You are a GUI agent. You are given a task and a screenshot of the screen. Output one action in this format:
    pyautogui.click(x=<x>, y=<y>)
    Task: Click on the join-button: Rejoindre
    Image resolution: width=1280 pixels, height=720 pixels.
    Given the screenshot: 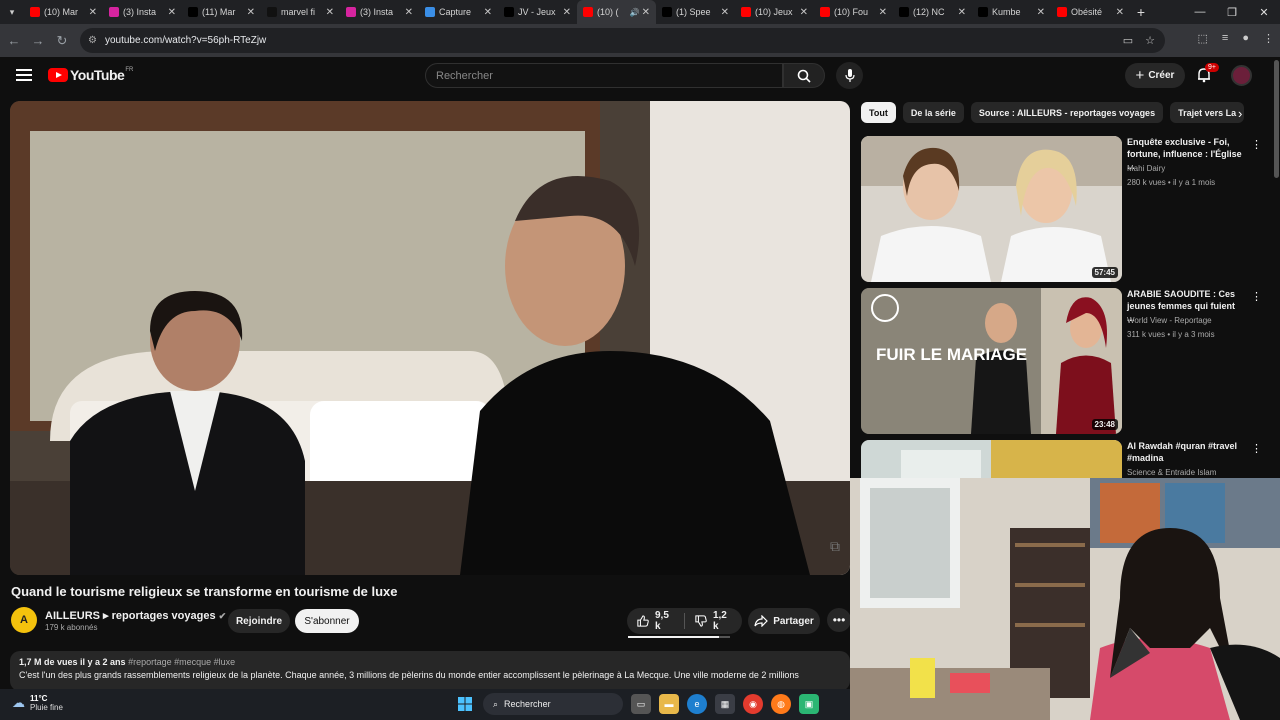 What is the action you would take?
    pyautogui.click(x=259, y=621)
    